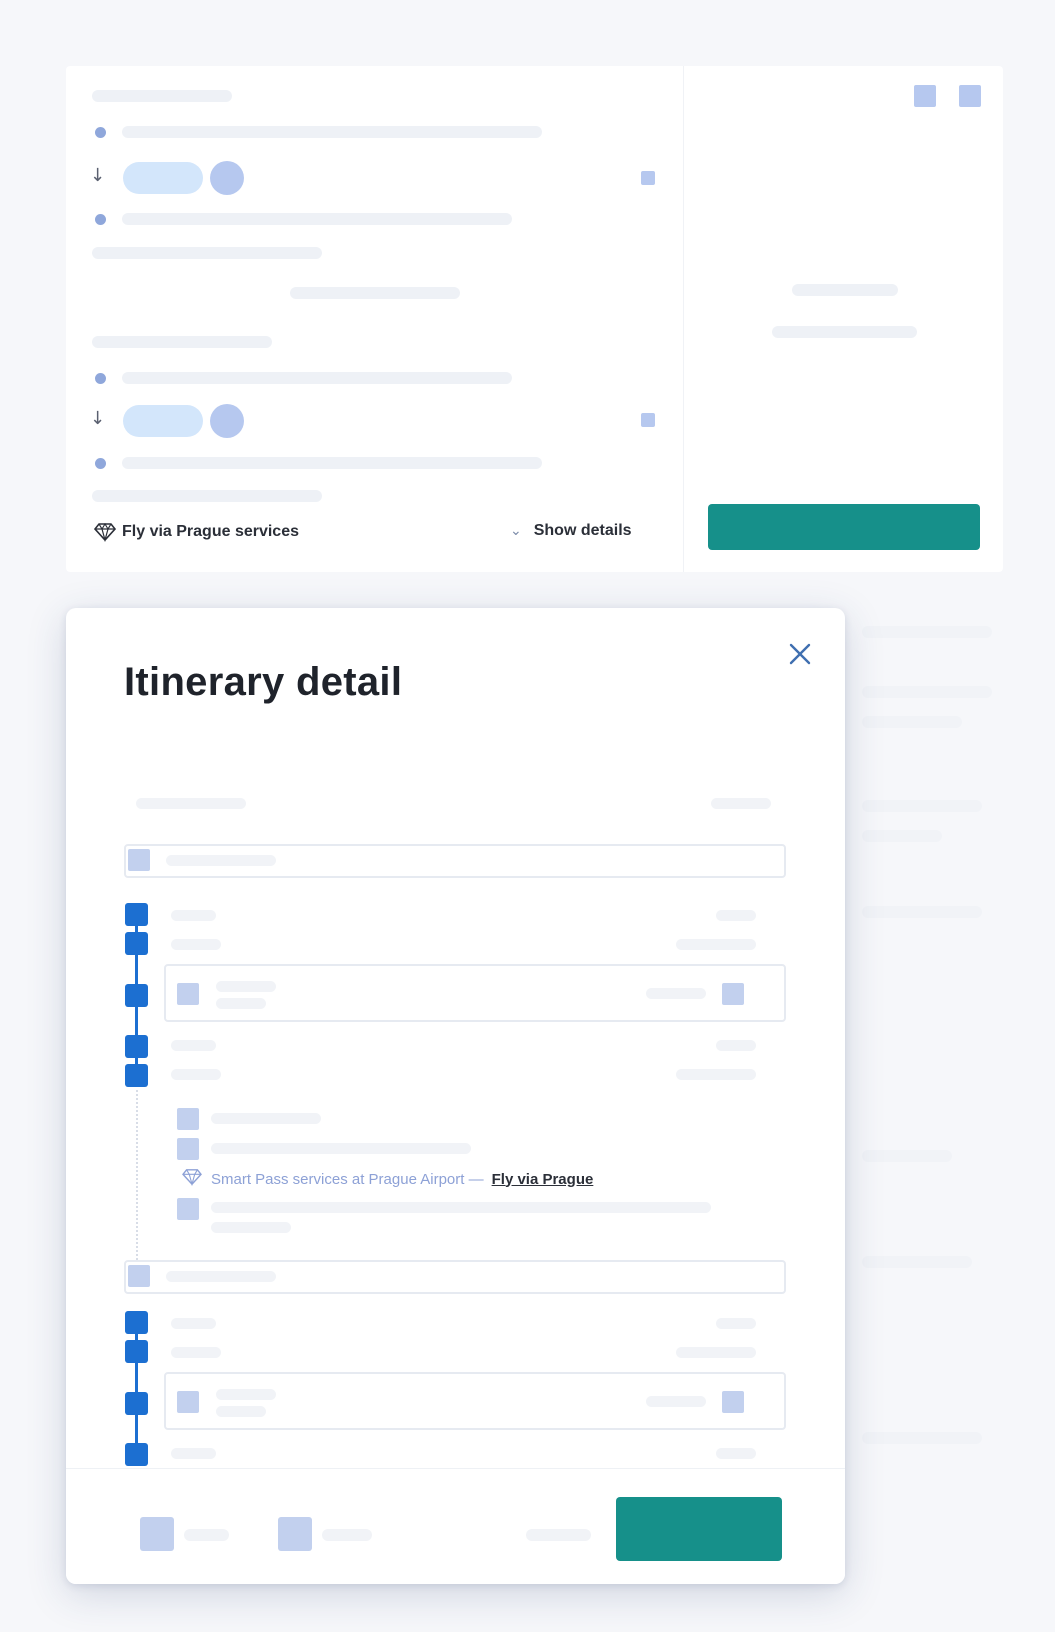 This screenshot has height=1632, width=1055. Describe the element at coordinates (163, 178) in the screenshot. I see `duration-pill` at that location.